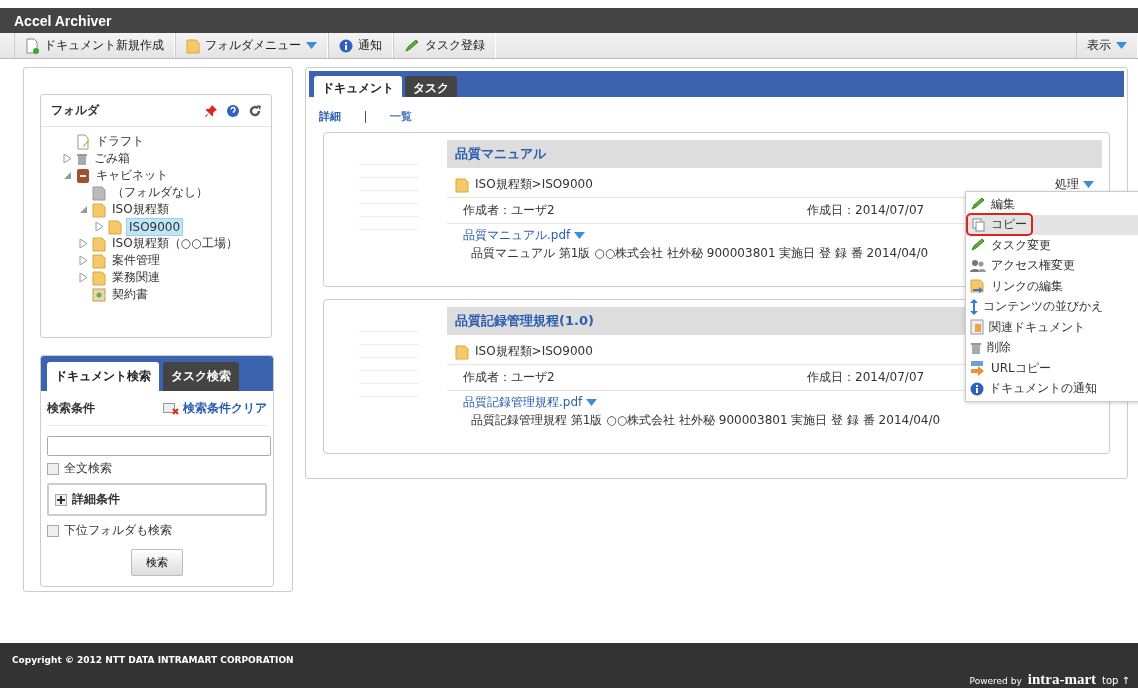 This screenshot has height=688, width=1138. I want to click on toolbar-button: タスク登録, so click(444, 45).